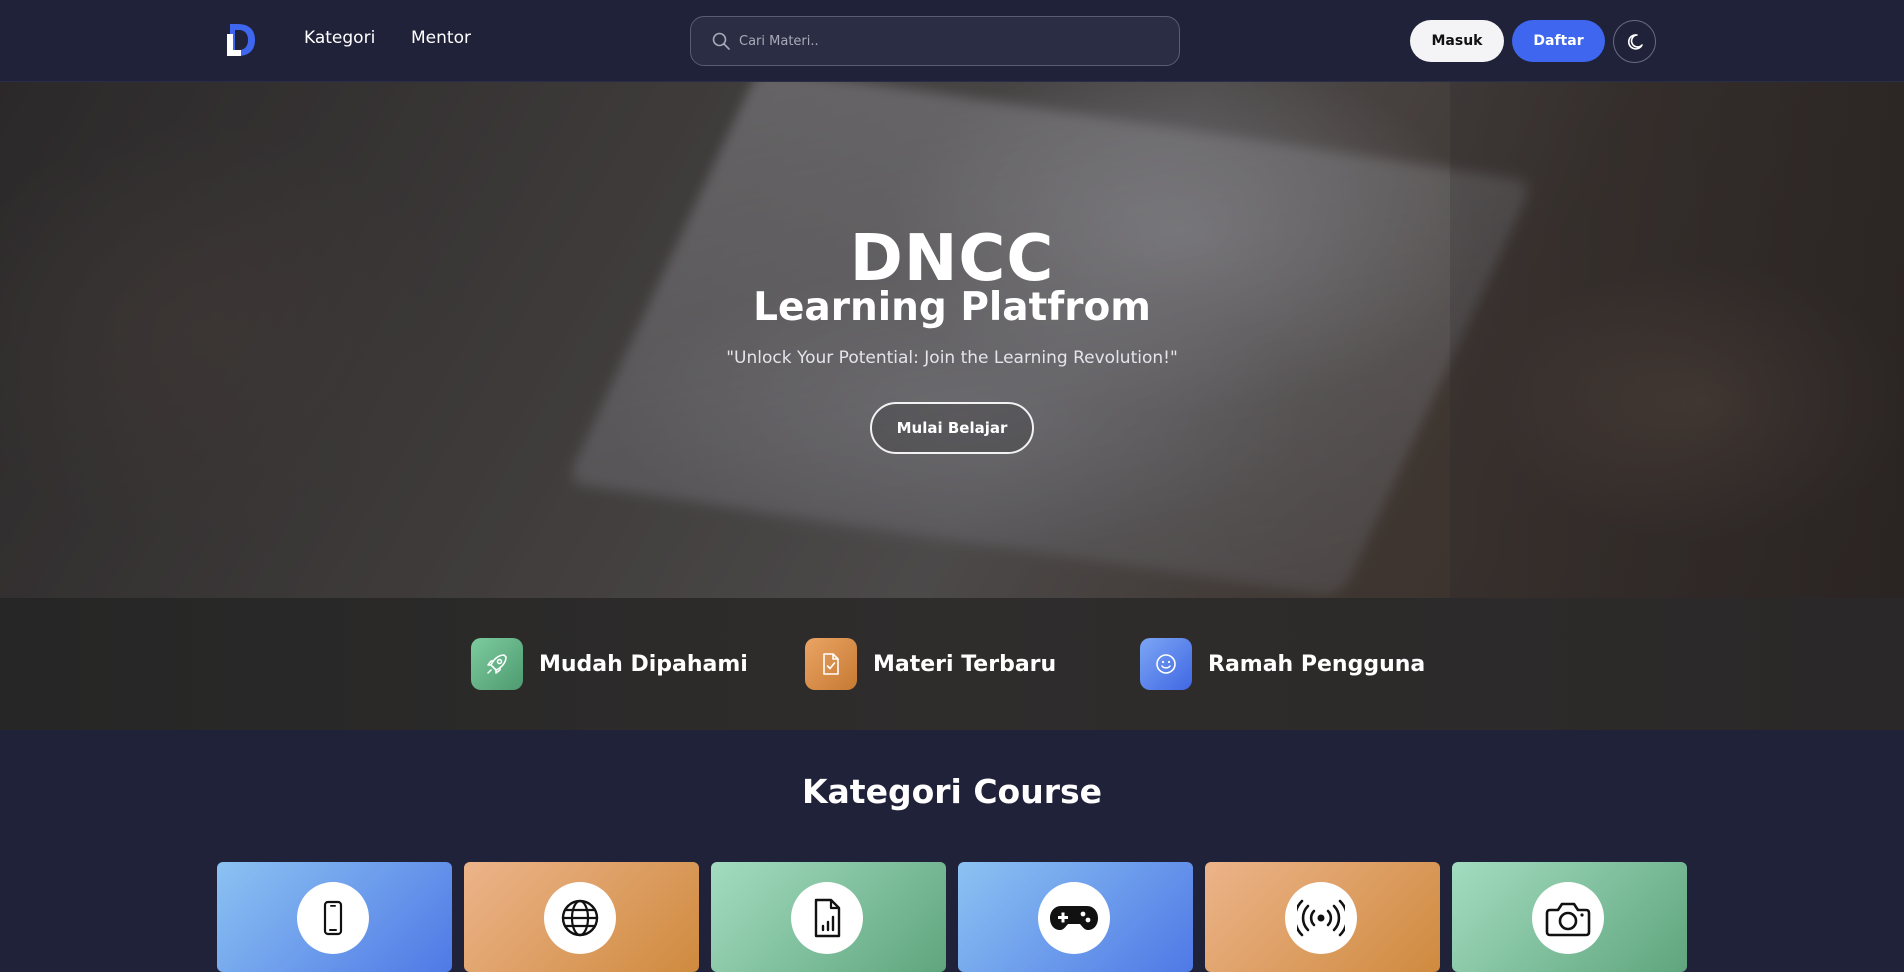  I want to click on category-card-web, so click(581, 917).